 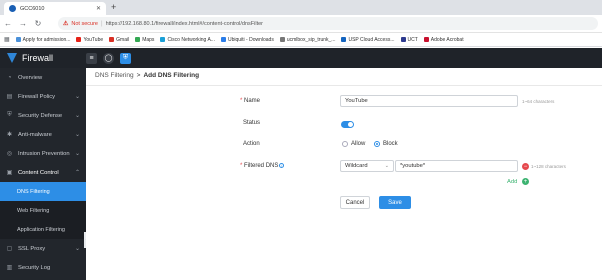 I want to click on browser-tab-bar: GCC6010 ✕ +, so click(x=301, y=7).